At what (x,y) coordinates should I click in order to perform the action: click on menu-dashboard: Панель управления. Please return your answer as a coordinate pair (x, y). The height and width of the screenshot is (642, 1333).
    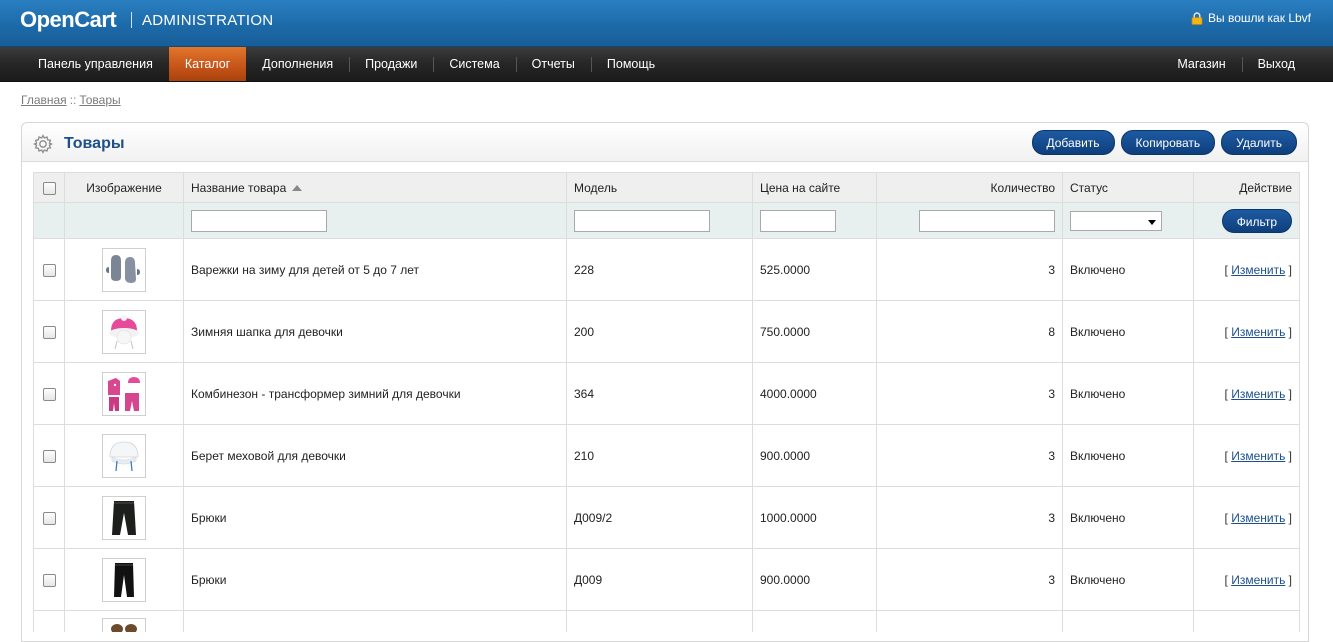
    Looking at the image, I should click on (95, 64).